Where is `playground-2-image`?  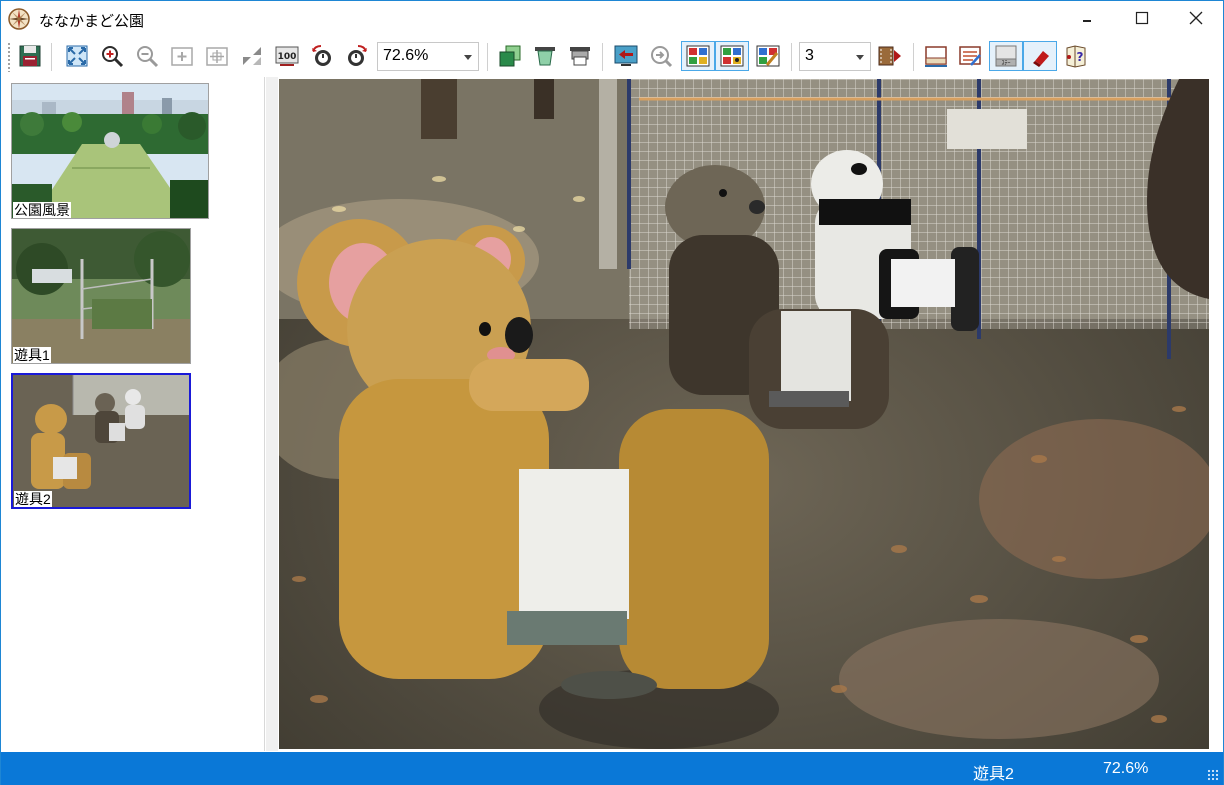
playground-2-image is located at coordinates (101, 441).